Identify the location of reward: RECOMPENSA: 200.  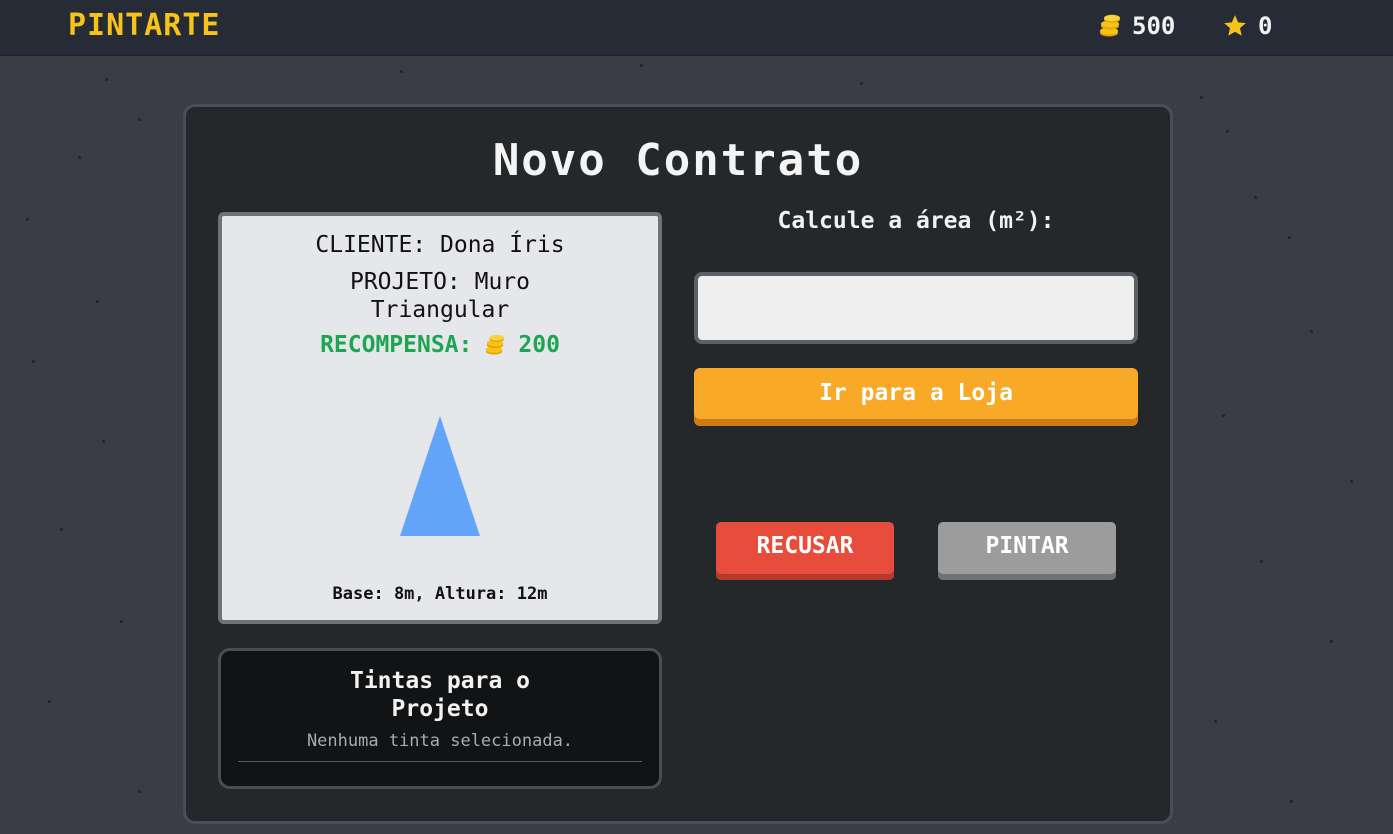
(440, 345).